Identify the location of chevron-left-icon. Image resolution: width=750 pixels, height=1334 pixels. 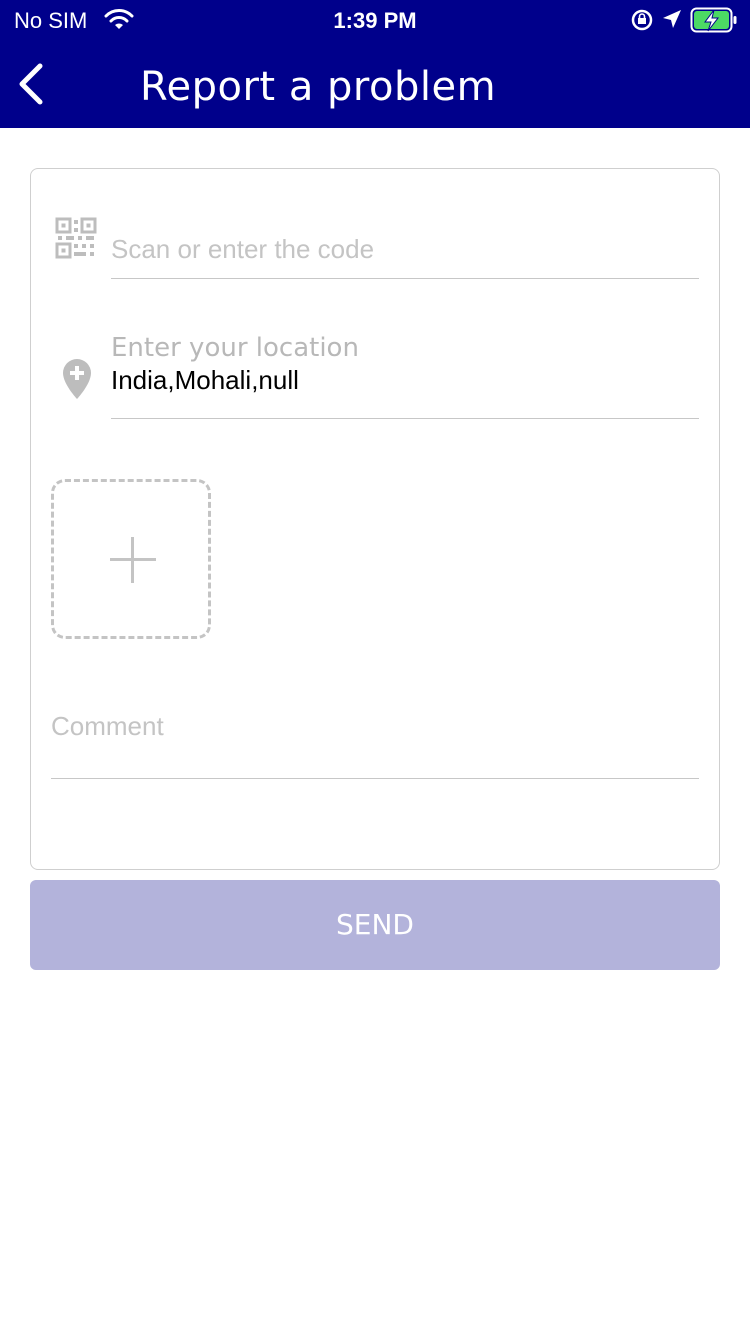
(31, 84).